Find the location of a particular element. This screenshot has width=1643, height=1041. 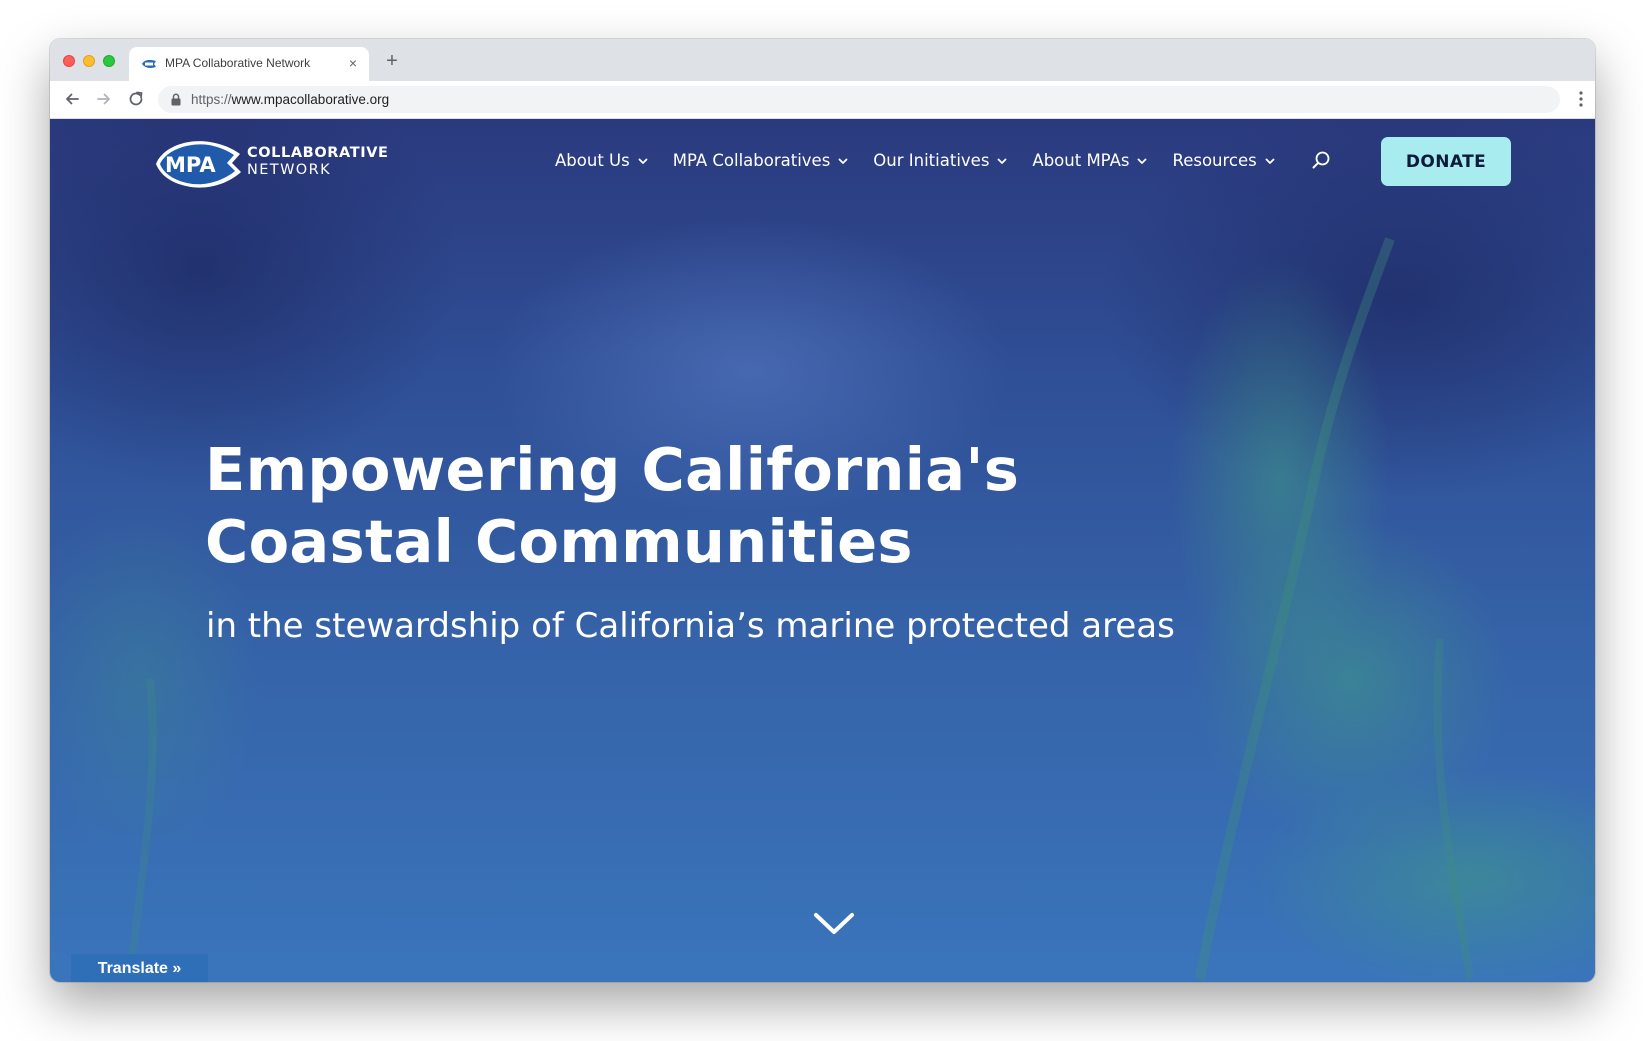

fish-logo-icon: MPA is located at coordinates (198, 164).